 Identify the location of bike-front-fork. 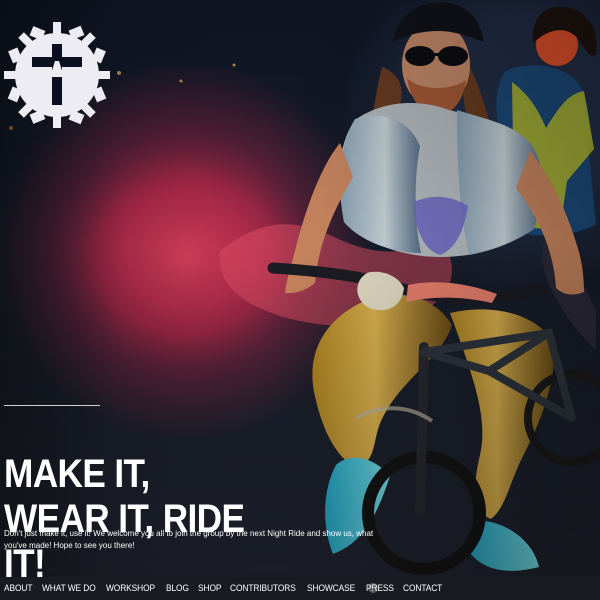
(422, 430).